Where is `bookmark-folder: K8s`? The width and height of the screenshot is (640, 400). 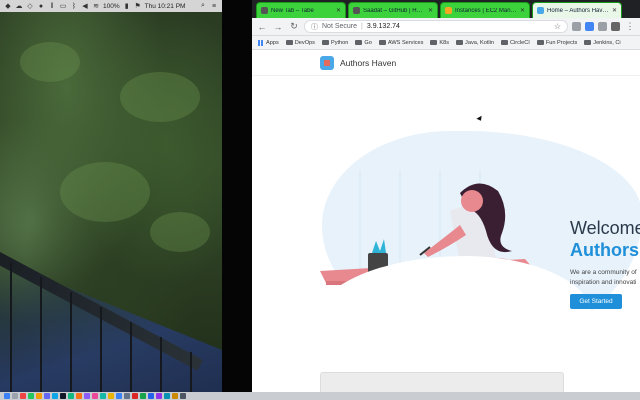
bookmark-folder: K8s is located at coordinates (439, 43).